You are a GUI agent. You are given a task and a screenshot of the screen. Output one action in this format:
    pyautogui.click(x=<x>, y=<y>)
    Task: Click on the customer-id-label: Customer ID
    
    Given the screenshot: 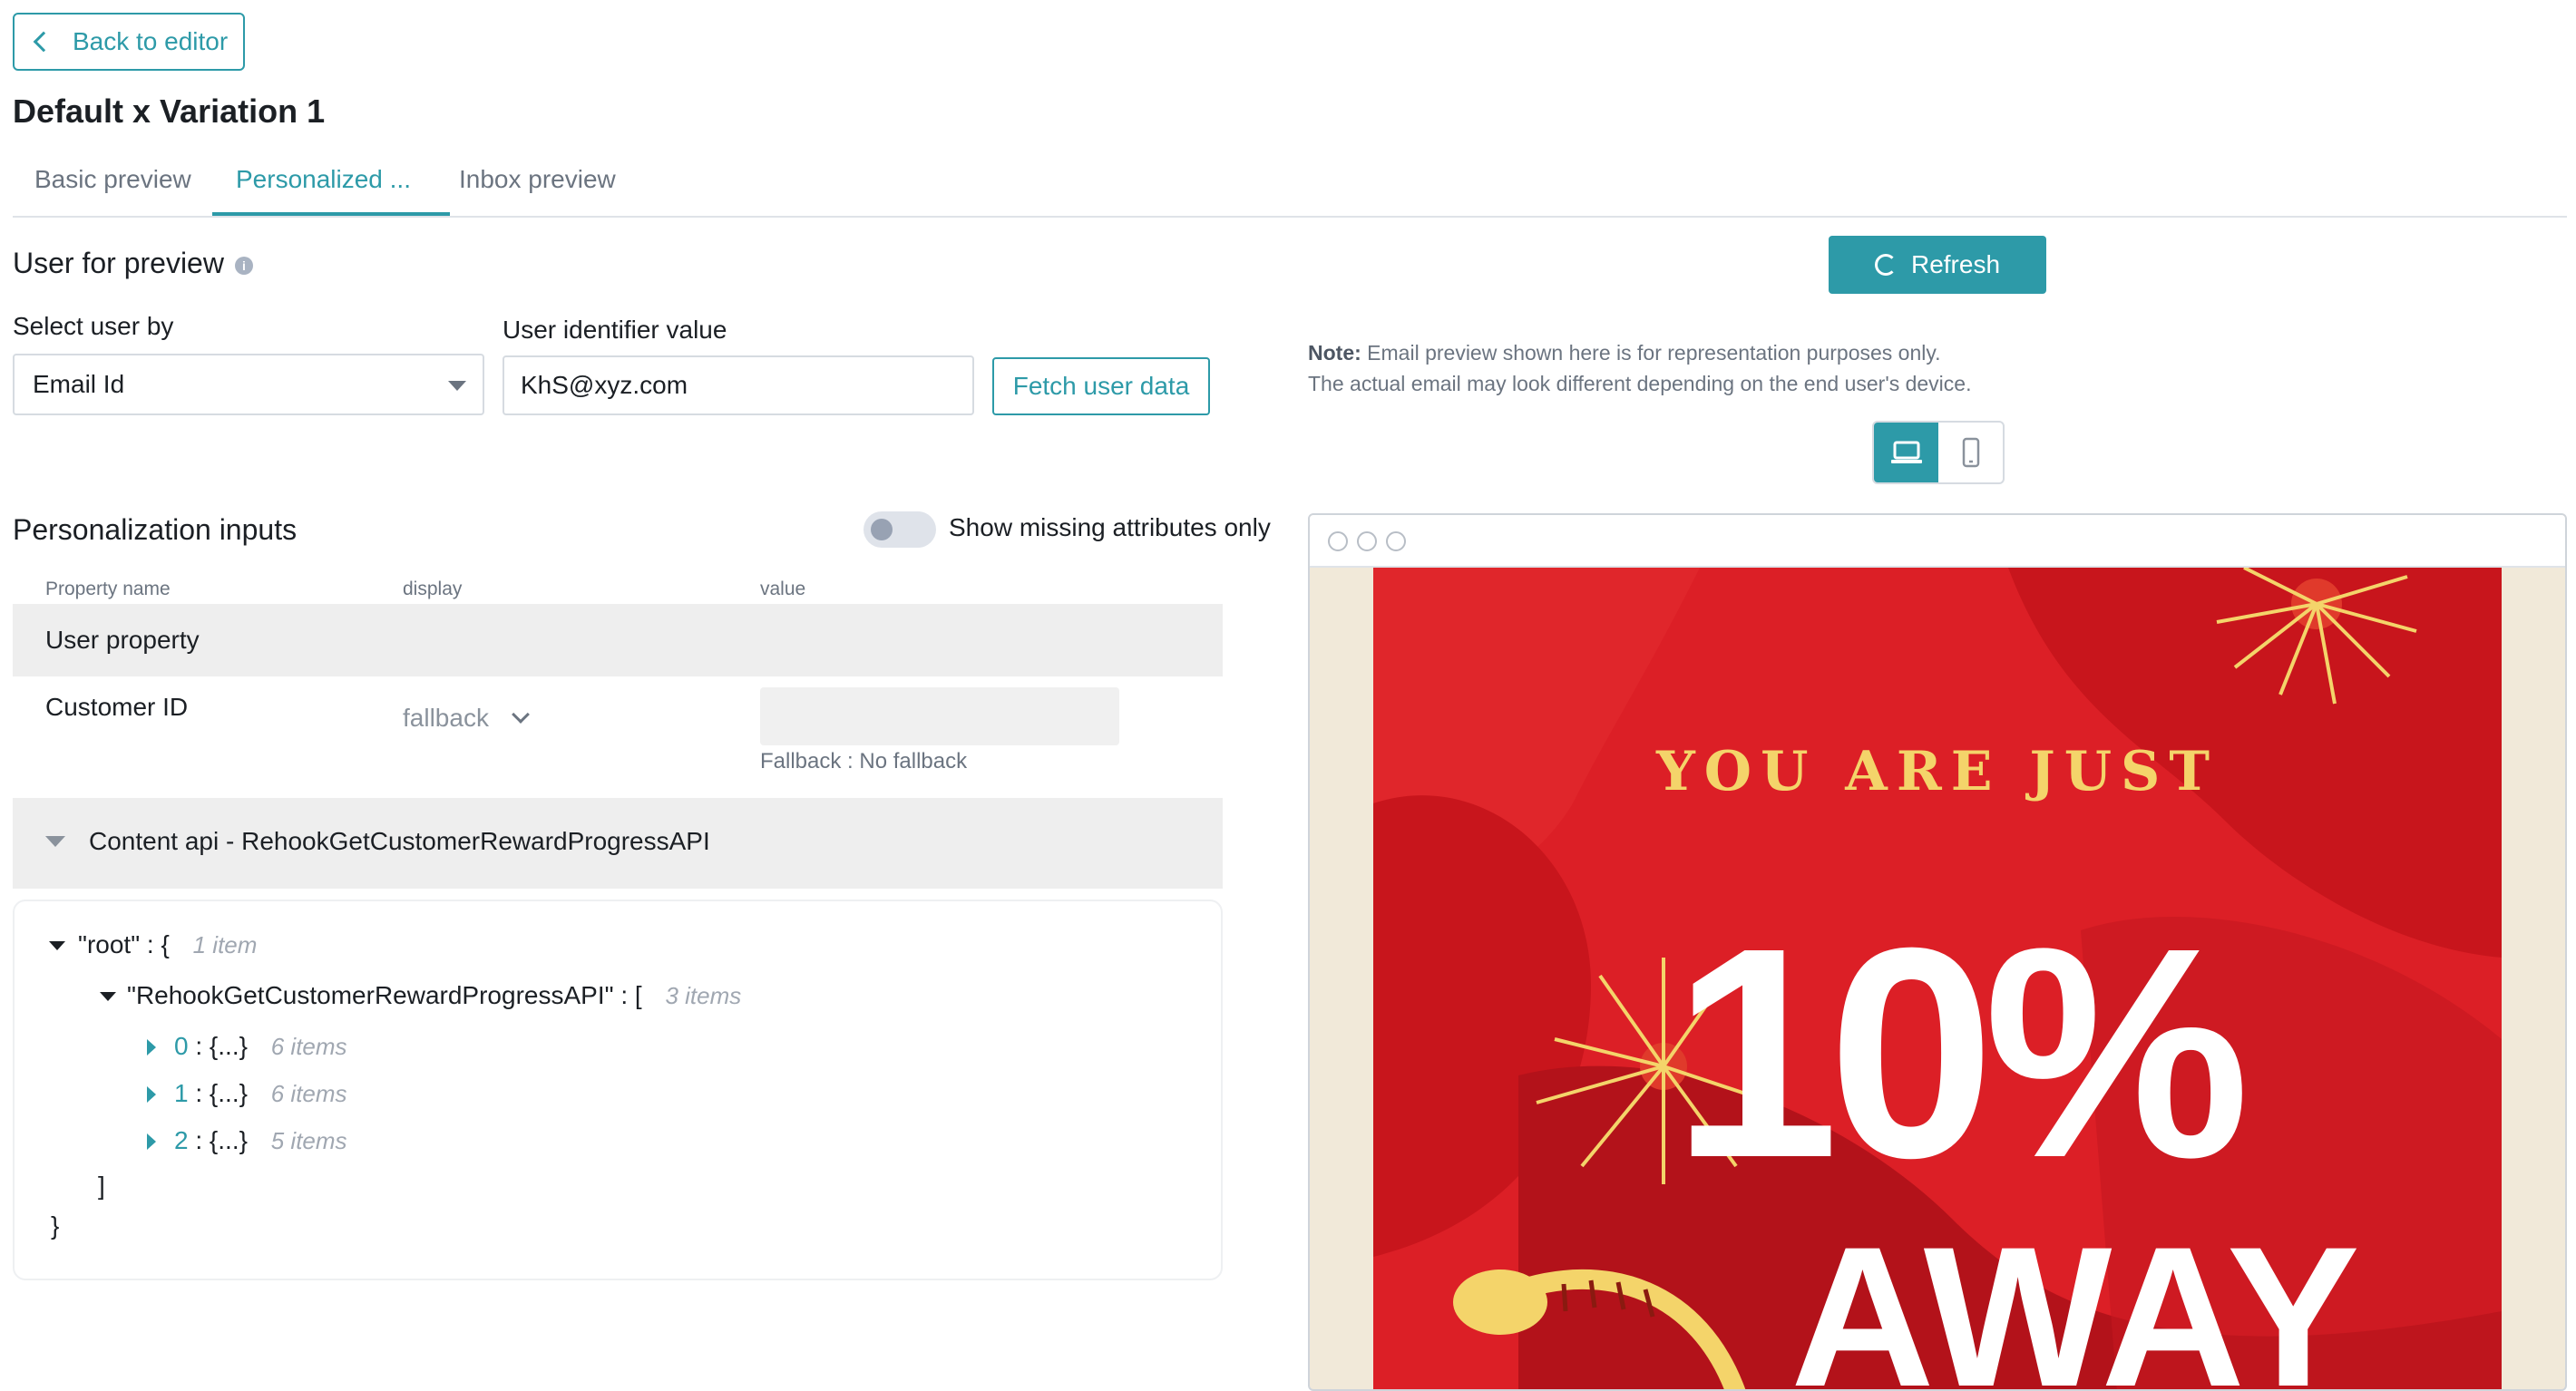 What is the action you would take?
    pyautogui.click(x=117, y=707)
    